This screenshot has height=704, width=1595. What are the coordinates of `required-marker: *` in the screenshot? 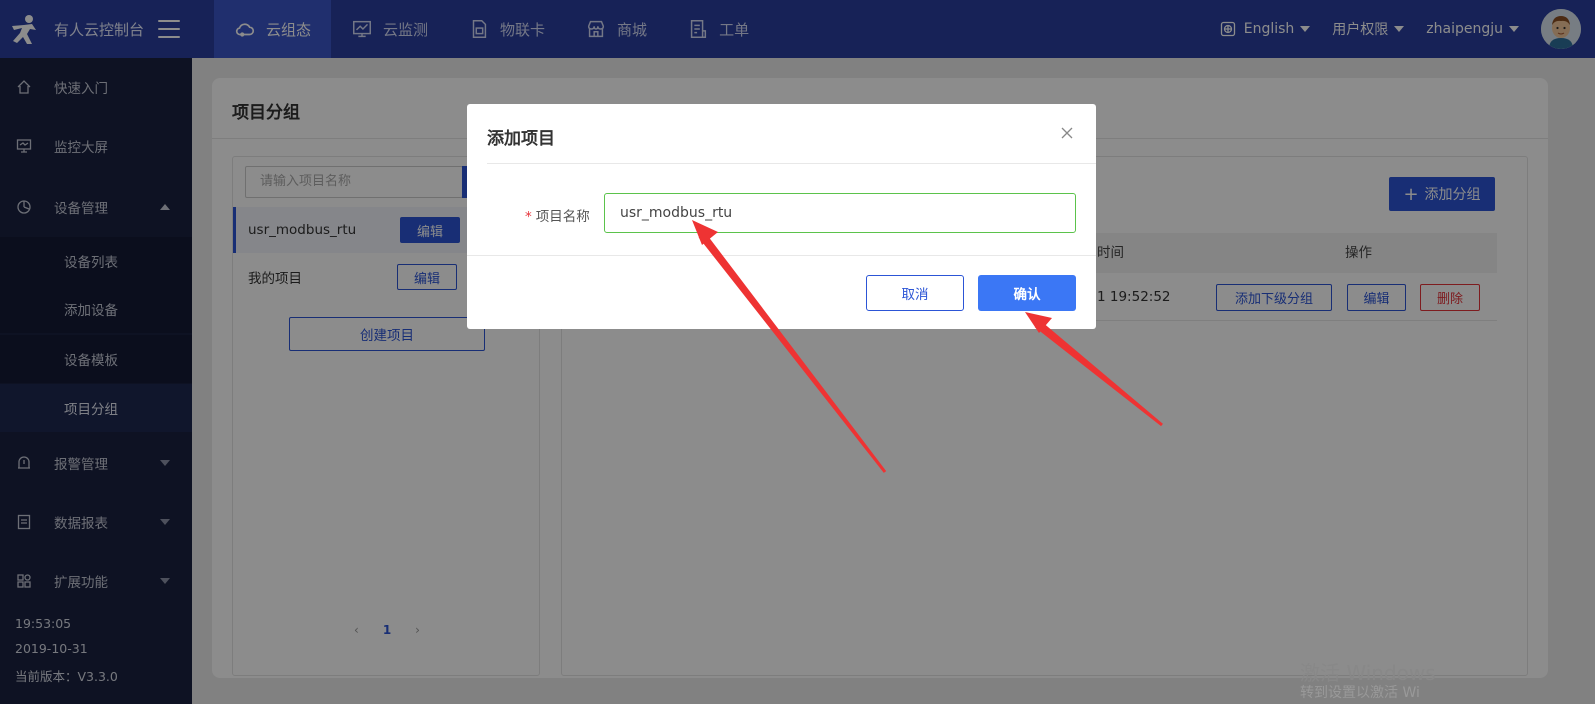 It's located at (528, 217).